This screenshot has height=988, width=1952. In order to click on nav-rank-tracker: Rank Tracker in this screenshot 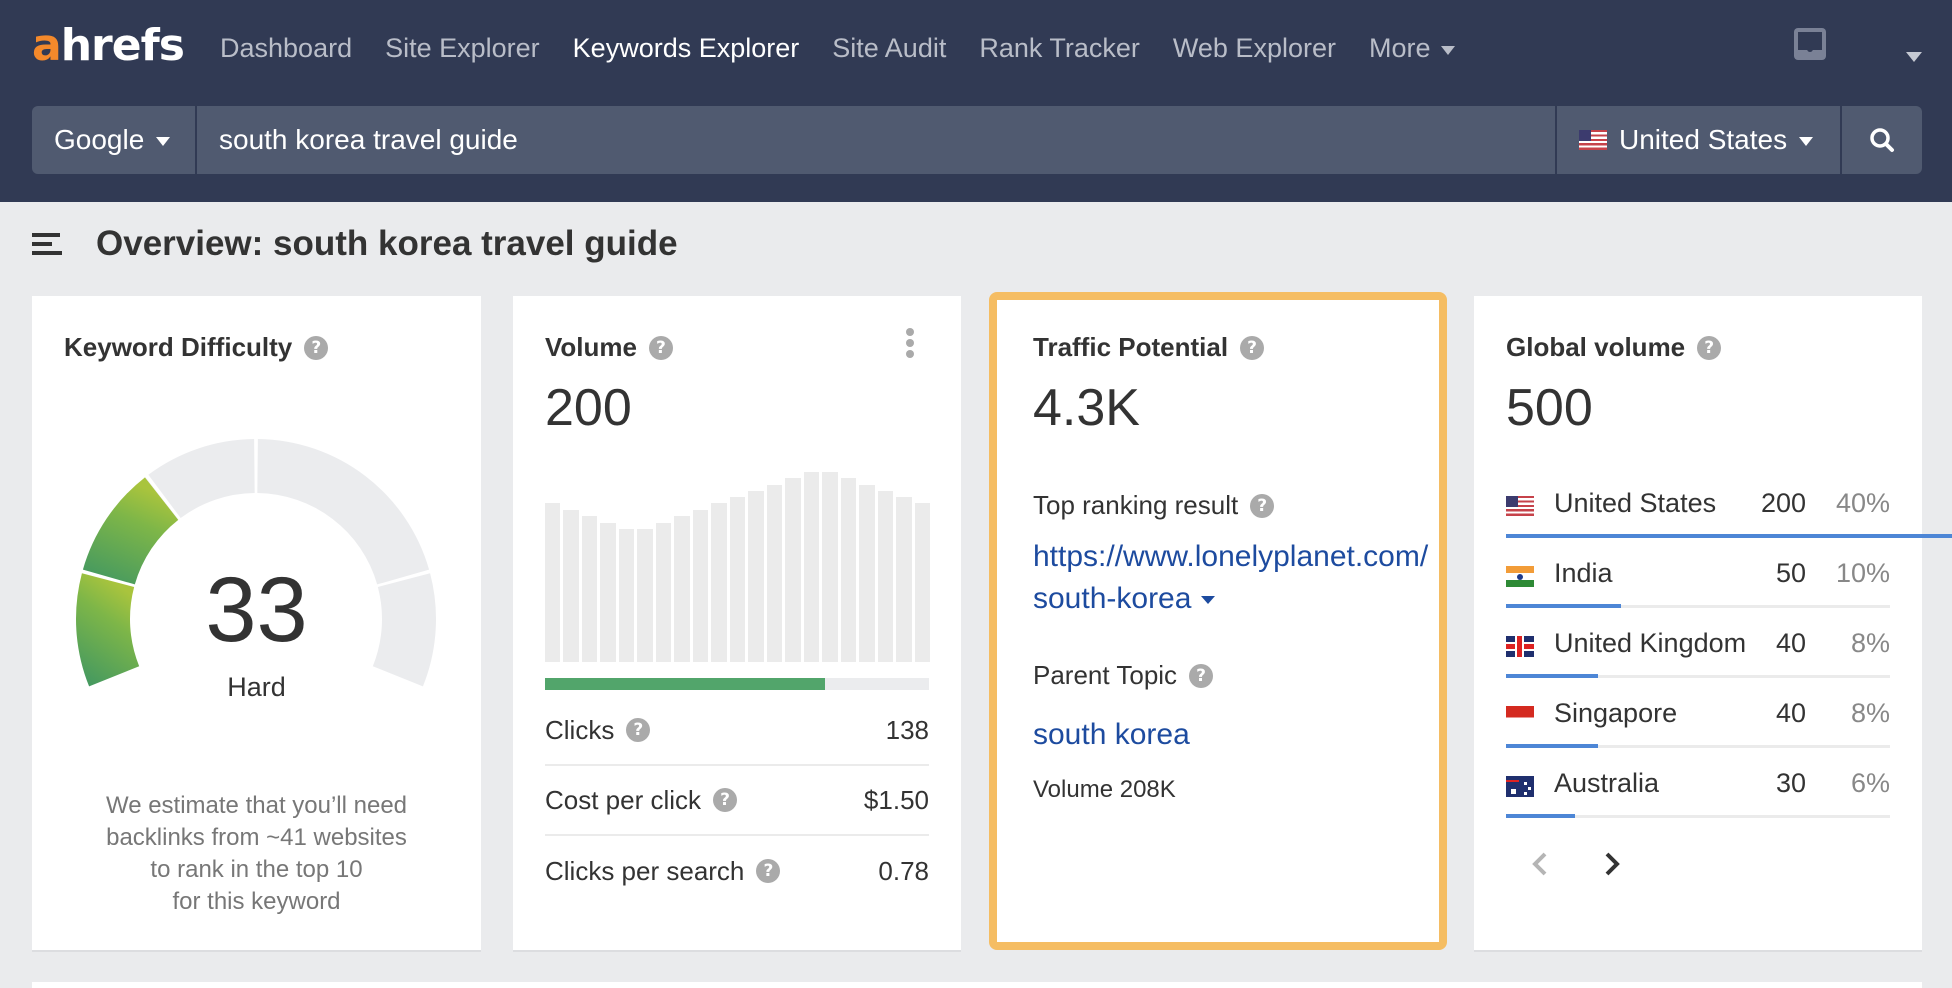, I will do `click(1059, 48)`.